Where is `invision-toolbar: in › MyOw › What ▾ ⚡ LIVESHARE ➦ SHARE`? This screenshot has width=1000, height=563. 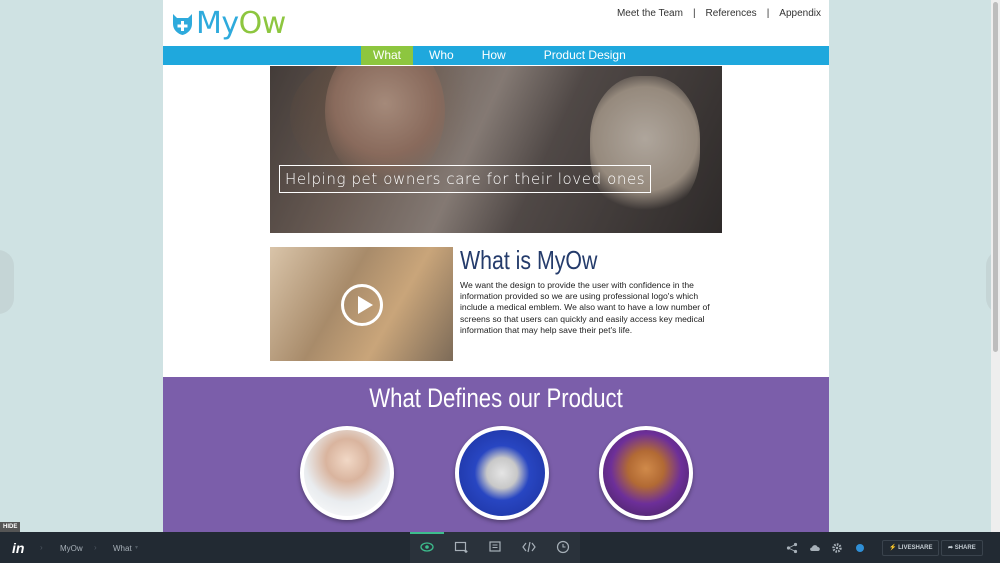
invision-toolbar: in › MyOw › What ▾ ⚡ LIVESHARE ➦ SHARE is located at coordinates (500, 547).